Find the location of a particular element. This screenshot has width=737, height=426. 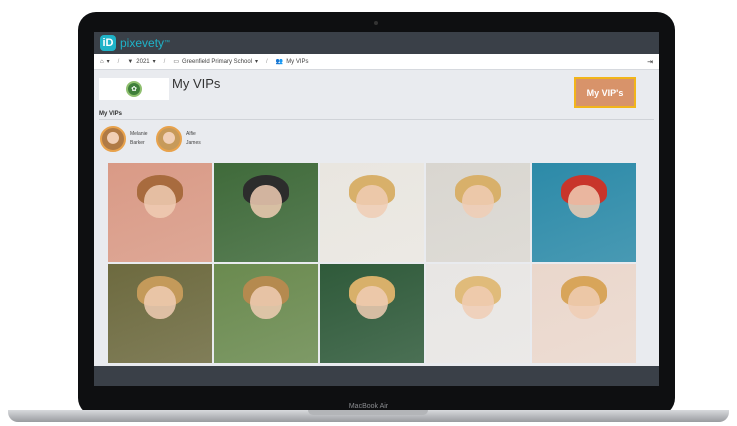

vip-chip-alfie: Alfie James is located at coordinates (178, 139).